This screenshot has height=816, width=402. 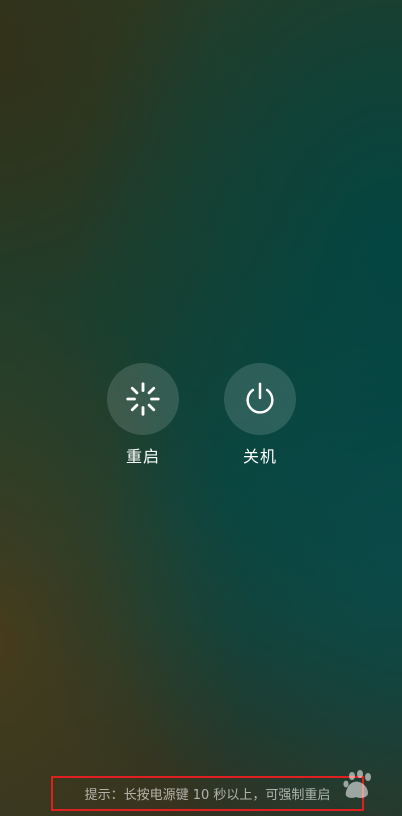 I want to click on power-off-label: 关机, so click(x=259, y=456).